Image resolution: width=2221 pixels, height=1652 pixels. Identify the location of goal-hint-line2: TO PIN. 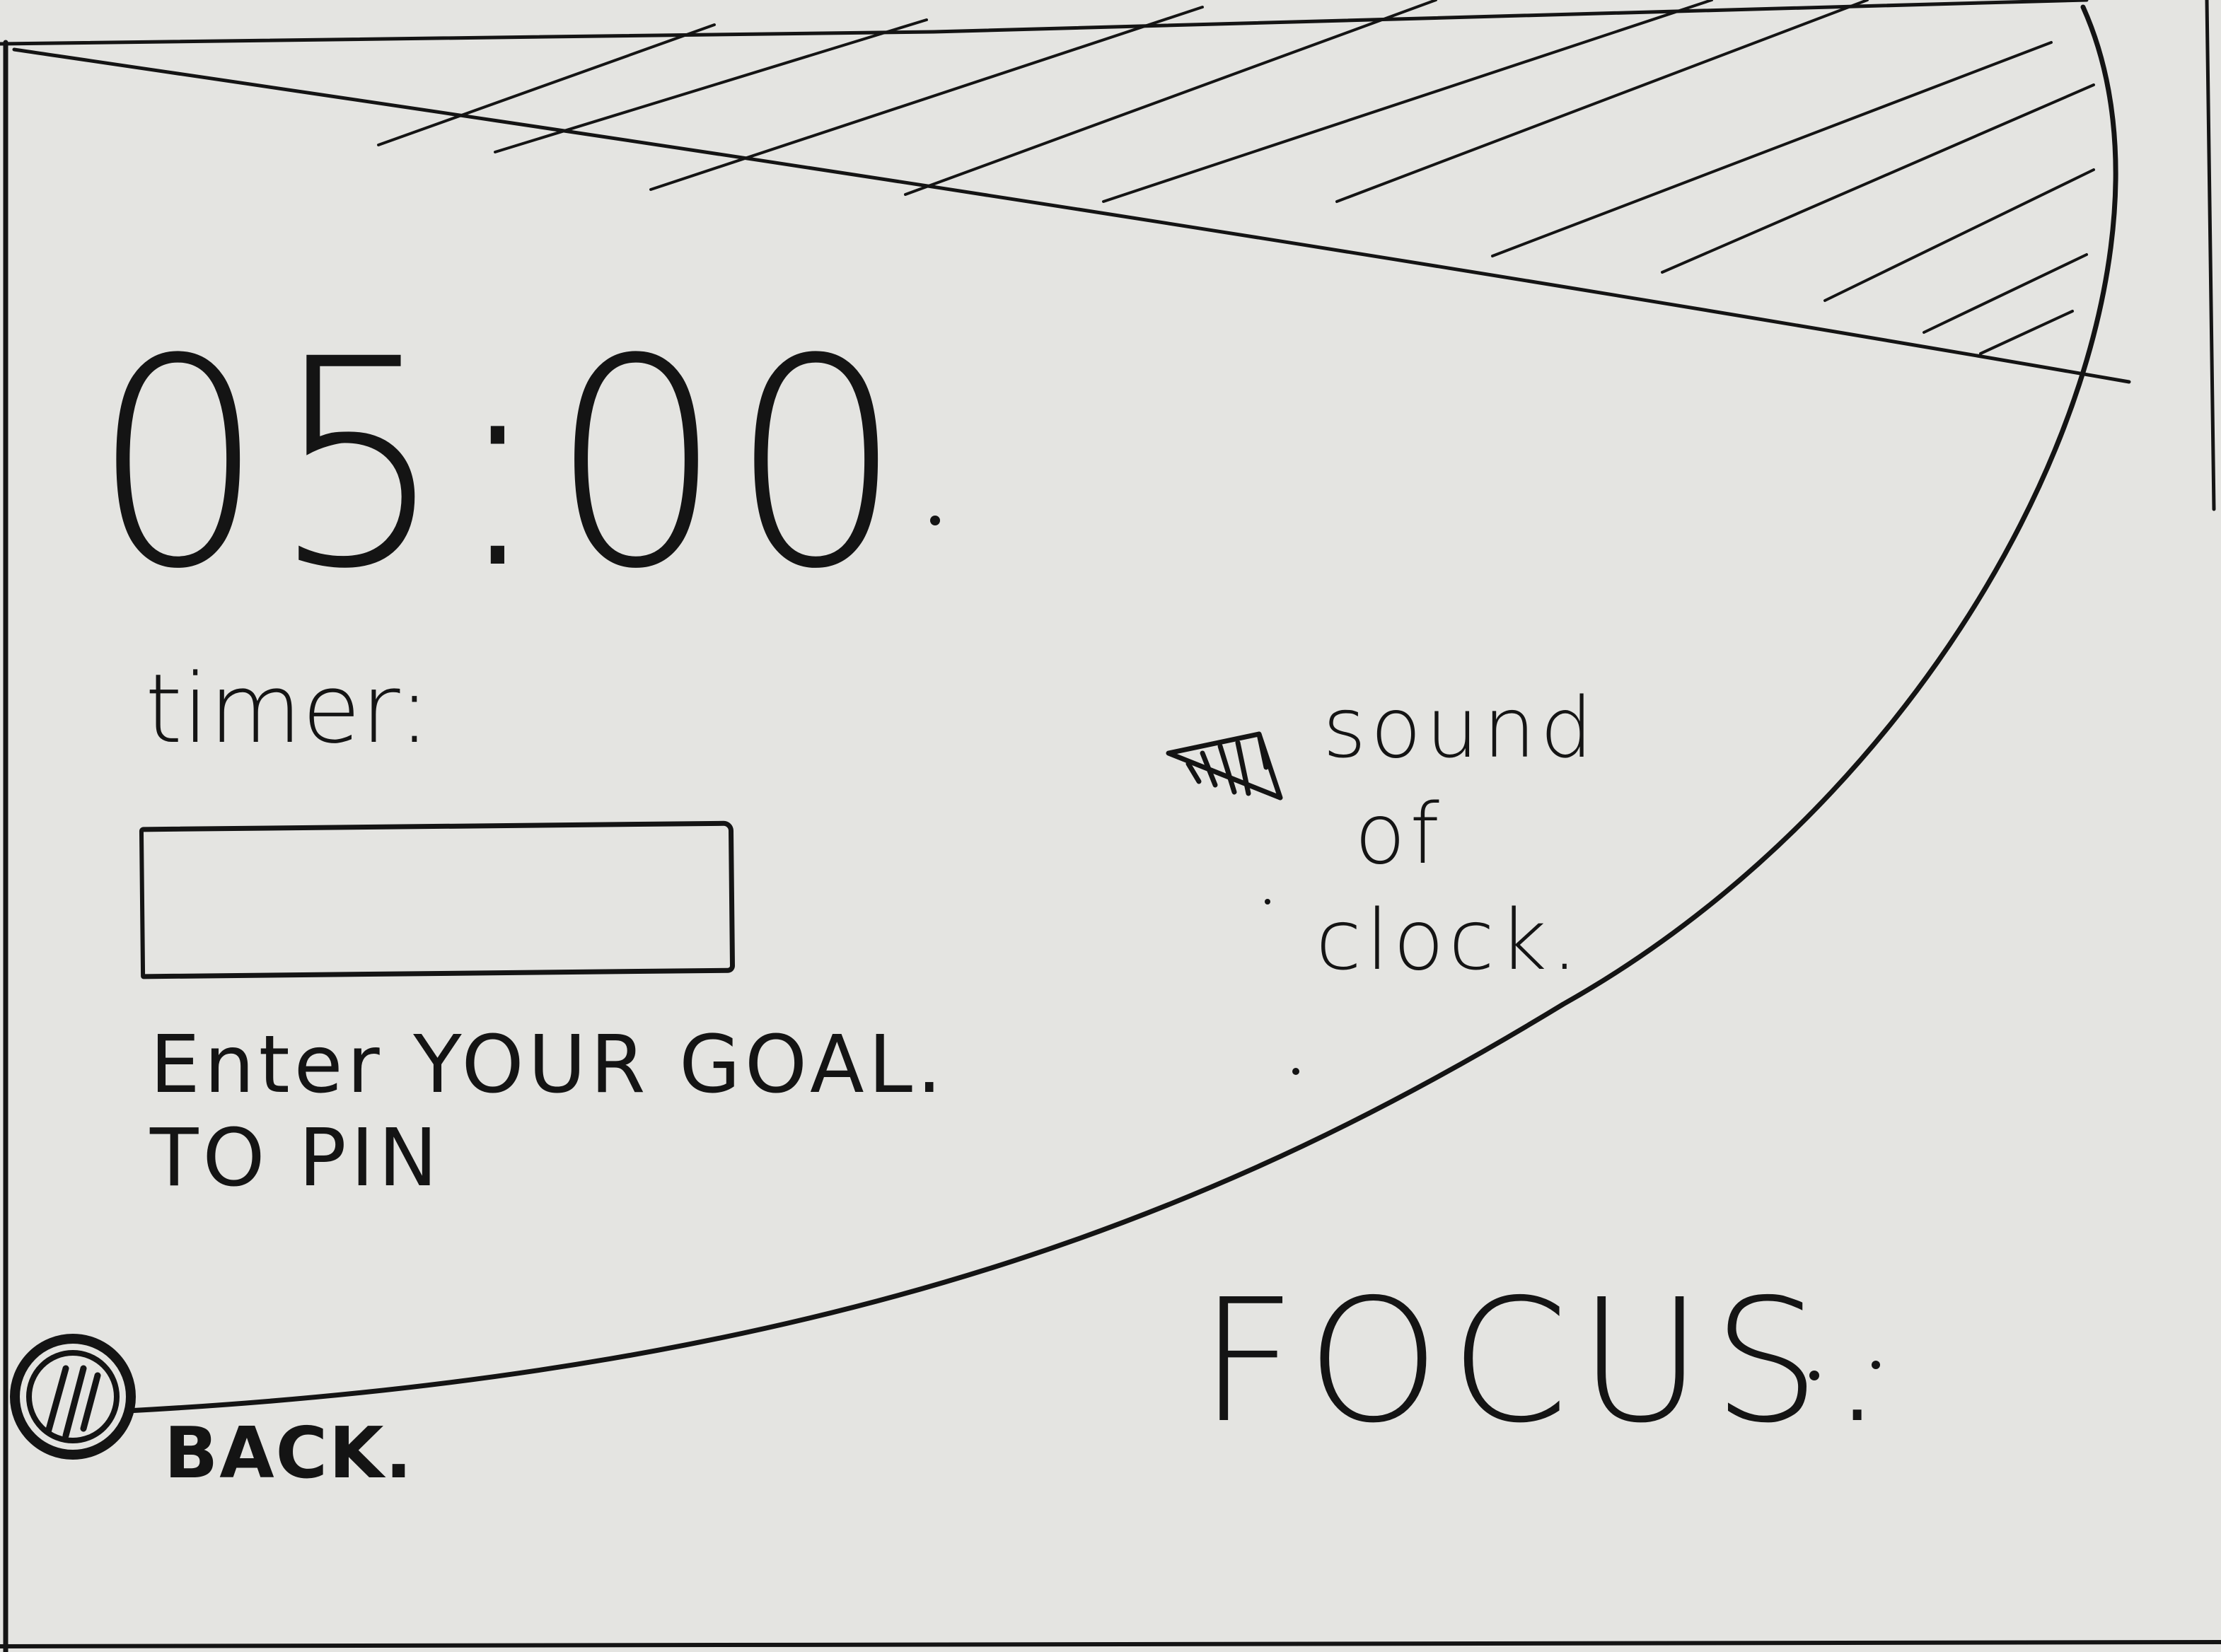
(296, 1158).